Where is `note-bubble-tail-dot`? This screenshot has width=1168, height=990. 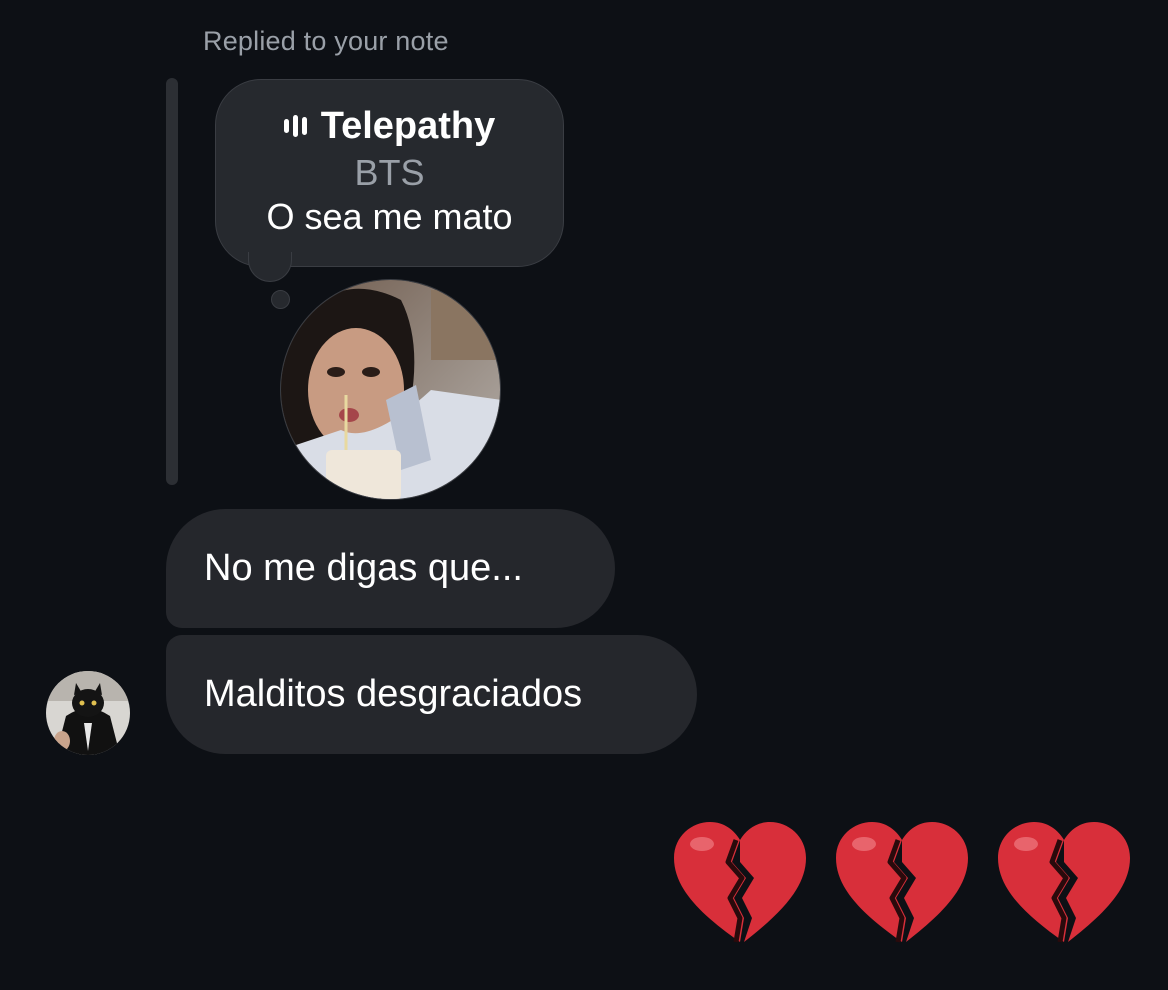
note-bubble-tail-dot is located at coordinates (280, 299).